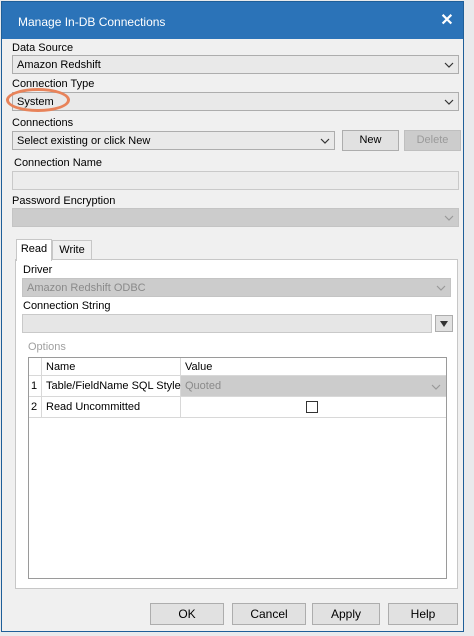 The image size is (474, 636). What do you see at coordinates (235, 217) in the screenshot?
I see `password-encryption-select` at bounding box center [235, 217].